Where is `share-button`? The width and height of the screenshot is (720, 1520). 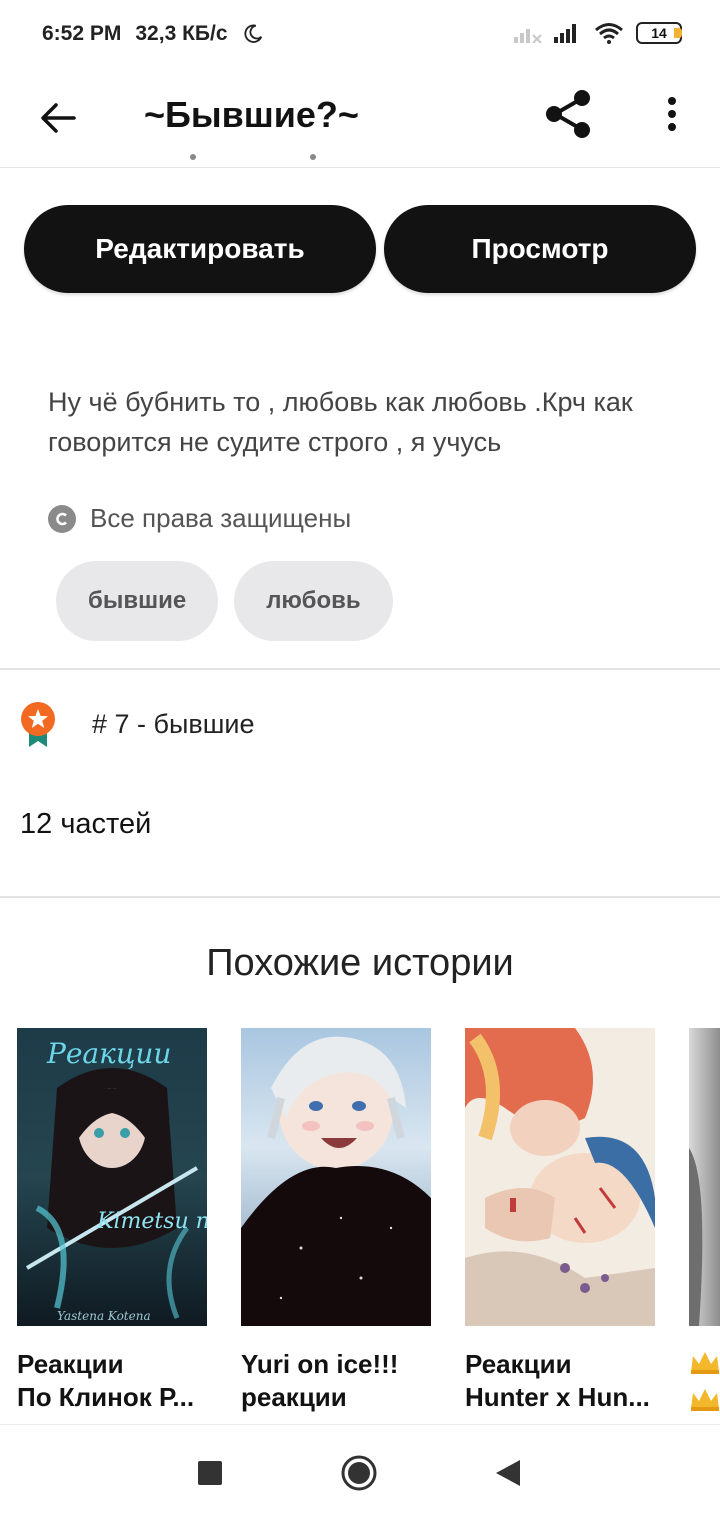 share-button is located at coordinates (568, 114).